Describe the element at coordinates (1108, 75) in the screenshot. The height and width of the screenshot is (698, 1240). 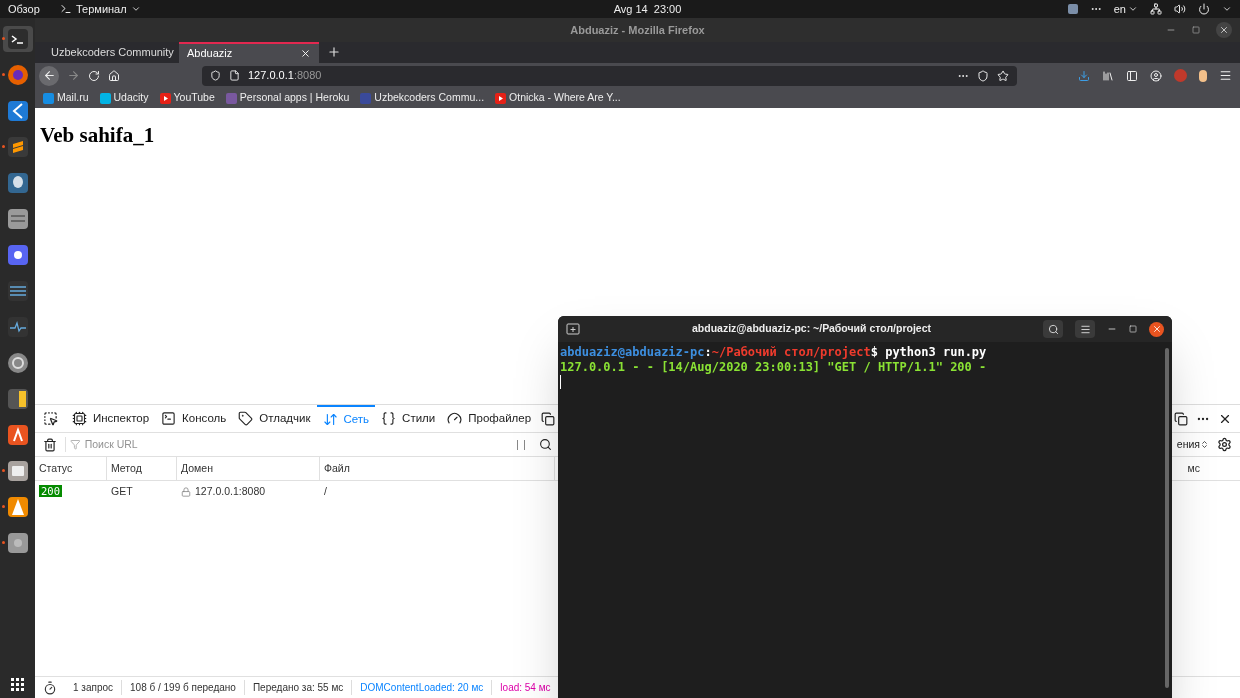
I see `library-button` at that location.